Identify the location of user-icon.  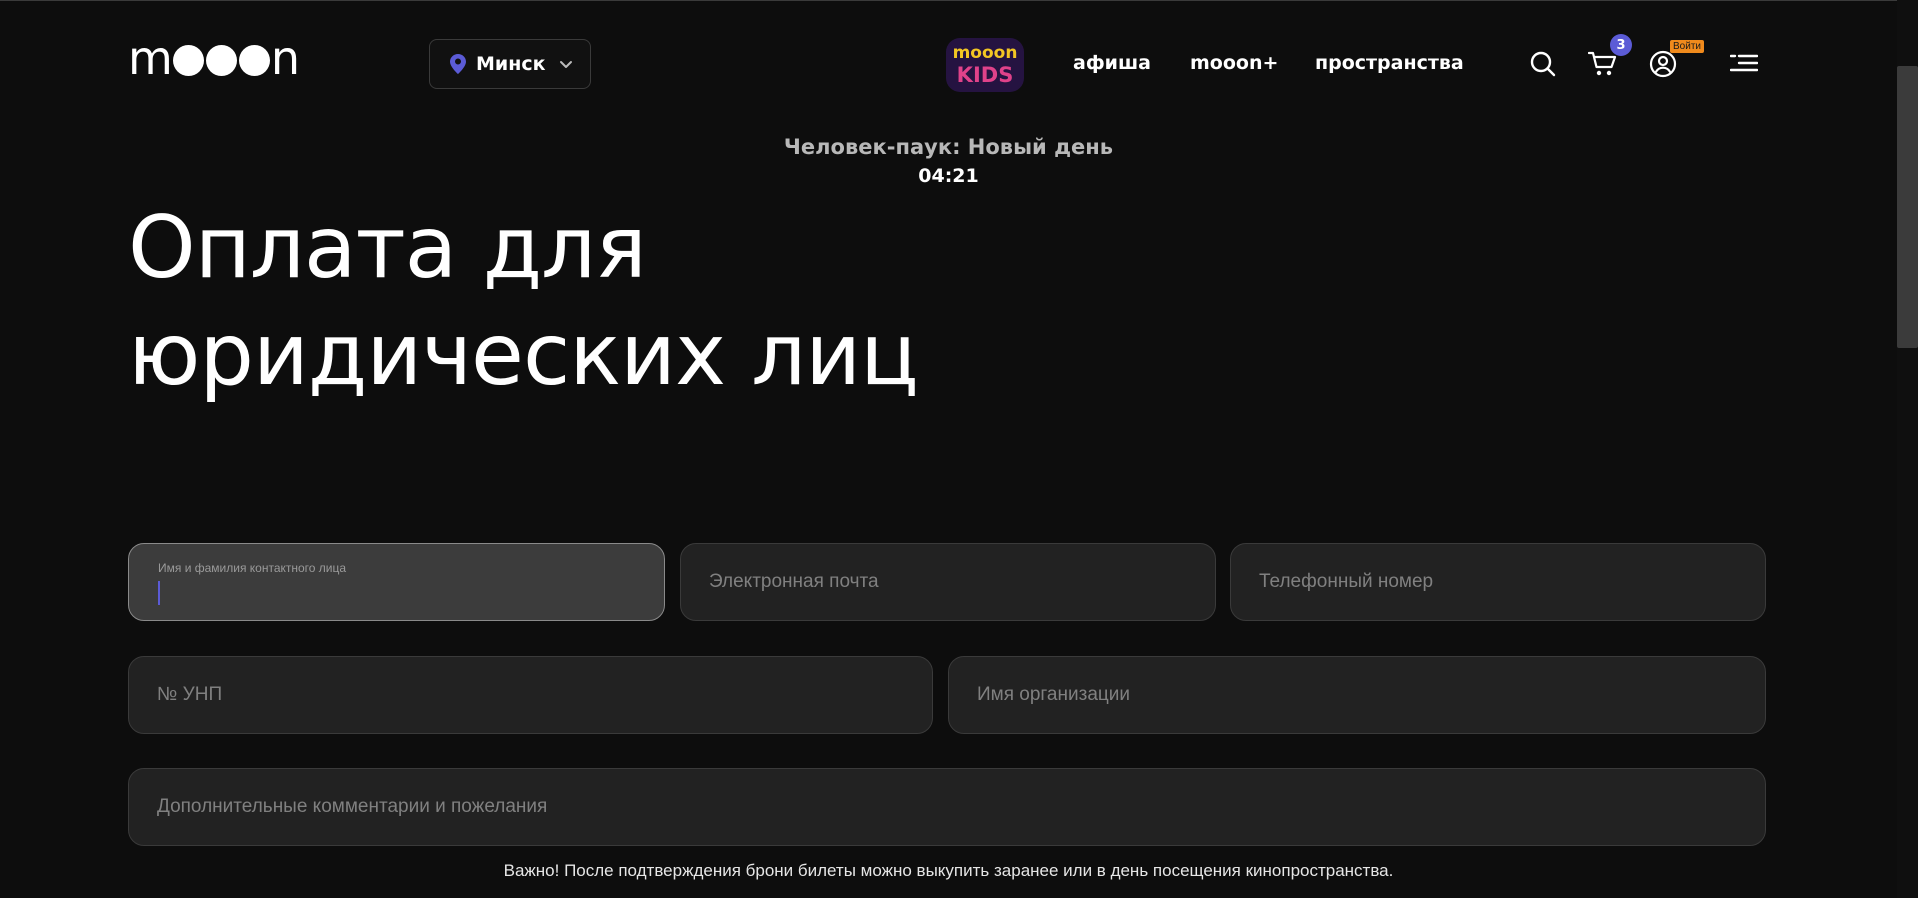
(1663, 64).